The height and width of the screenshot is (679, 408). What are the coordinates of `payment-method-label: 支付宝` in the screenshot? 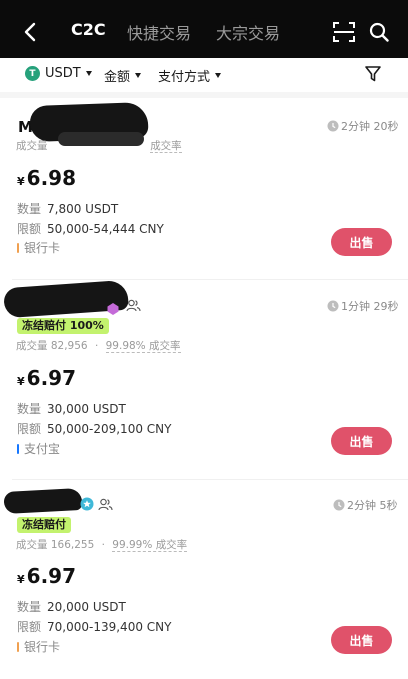 It's located at (42, 449).